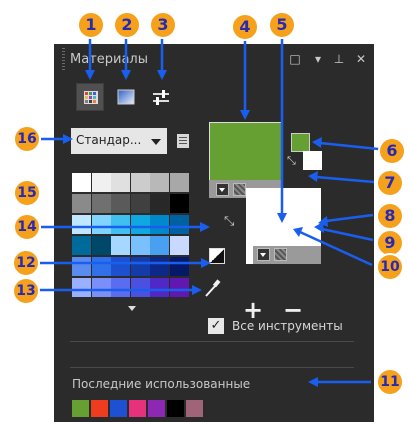  Describe the element at coordinates (26, 263) in the screenshot. I see `callout-badge: 12` at that location.